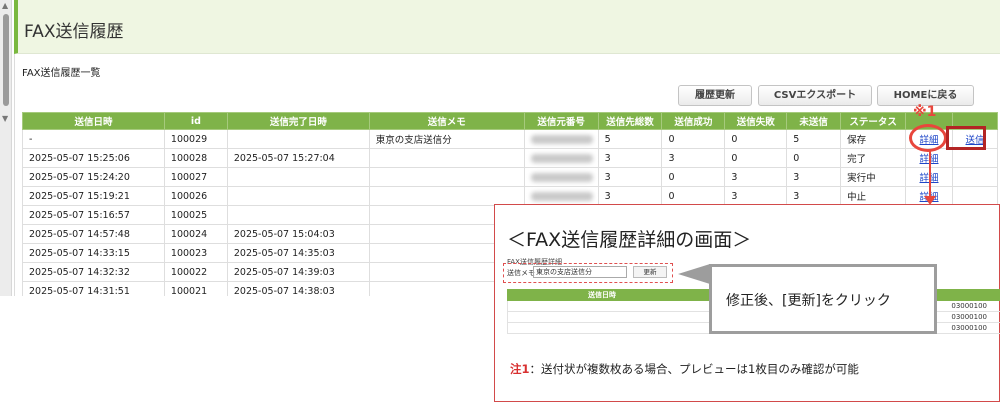  What do you see at coordinates (521, 273) in the screenshot?
I see `memo-label: 送信メモ` at bounding box center [521, 273].